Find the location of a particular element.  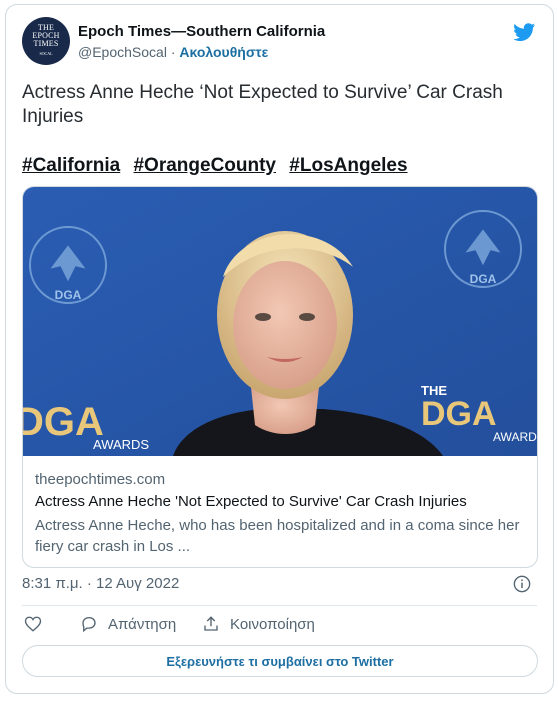

reply-label: Απάντηση is located at coordinates (142, 624).